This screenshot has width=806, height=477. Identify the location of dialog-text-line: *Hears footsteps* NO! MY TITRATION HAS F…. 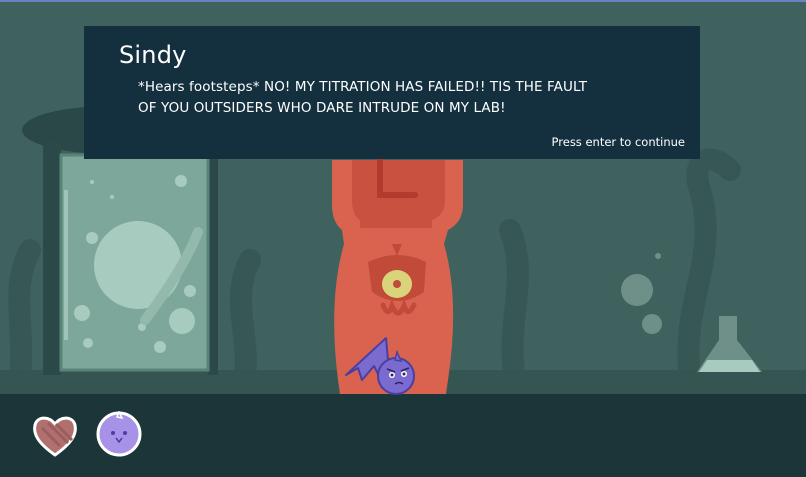
(363, 87).